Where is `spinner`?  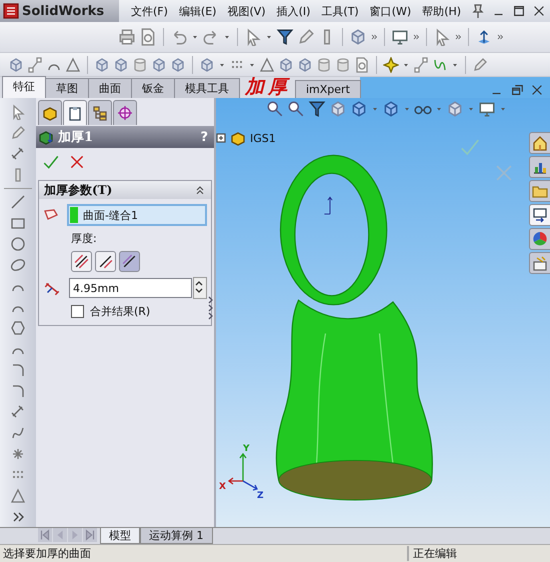
spinner is located at coordinates (200, 288).